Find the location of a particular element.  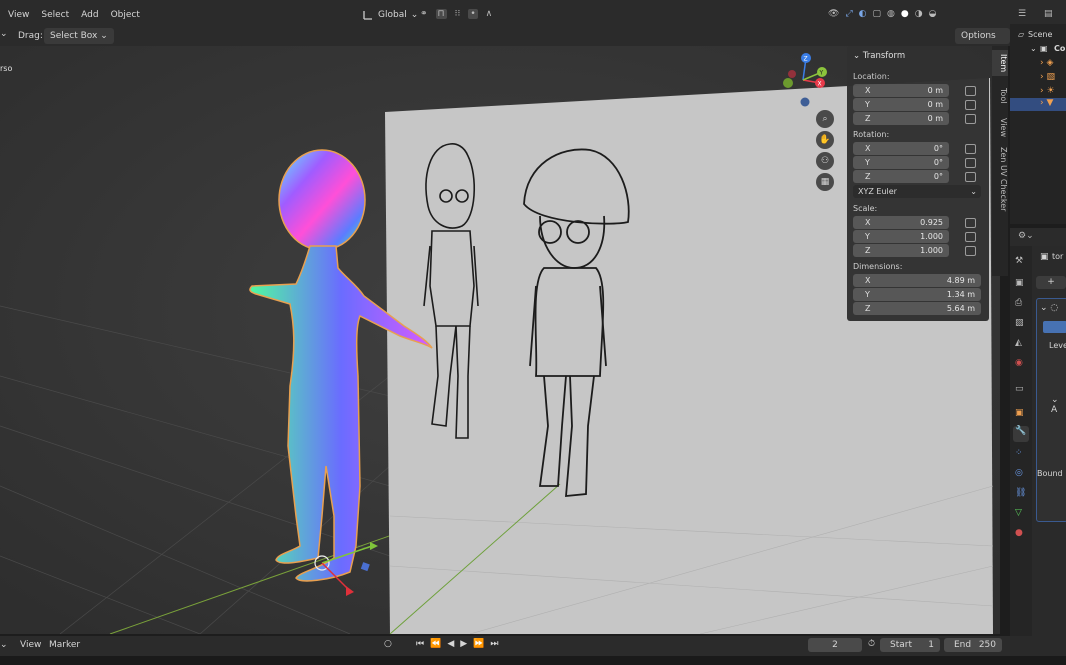

perspective-toggle-icon: ▦ is located at coordinates (825, 182).